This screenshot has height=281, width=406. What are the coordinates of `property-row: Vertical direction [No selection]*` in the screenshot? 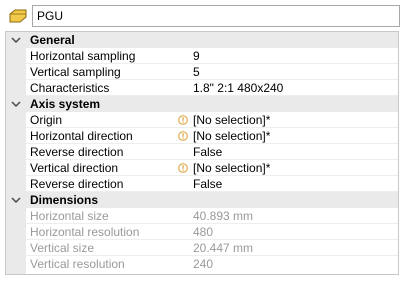 It's located at (202, 168).